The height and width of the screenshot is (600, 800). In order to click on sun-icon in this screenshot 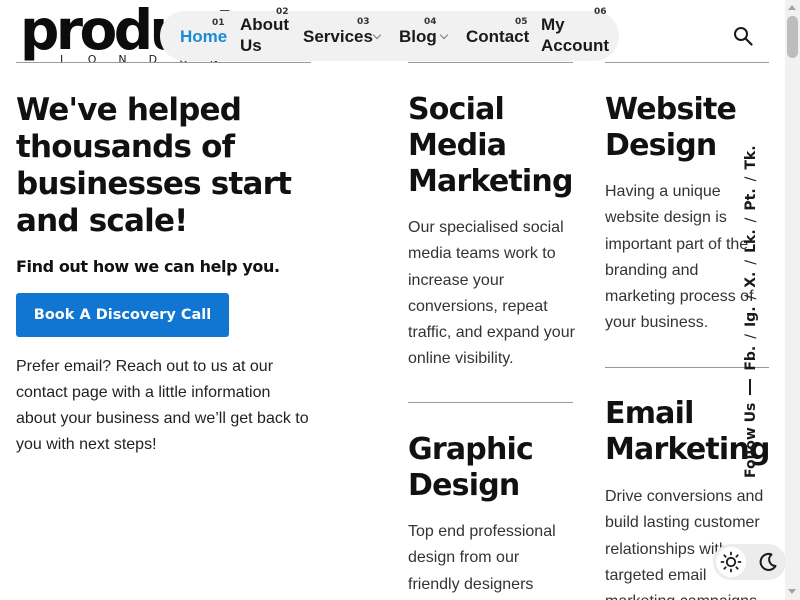, I will do `click(731, 562)`.